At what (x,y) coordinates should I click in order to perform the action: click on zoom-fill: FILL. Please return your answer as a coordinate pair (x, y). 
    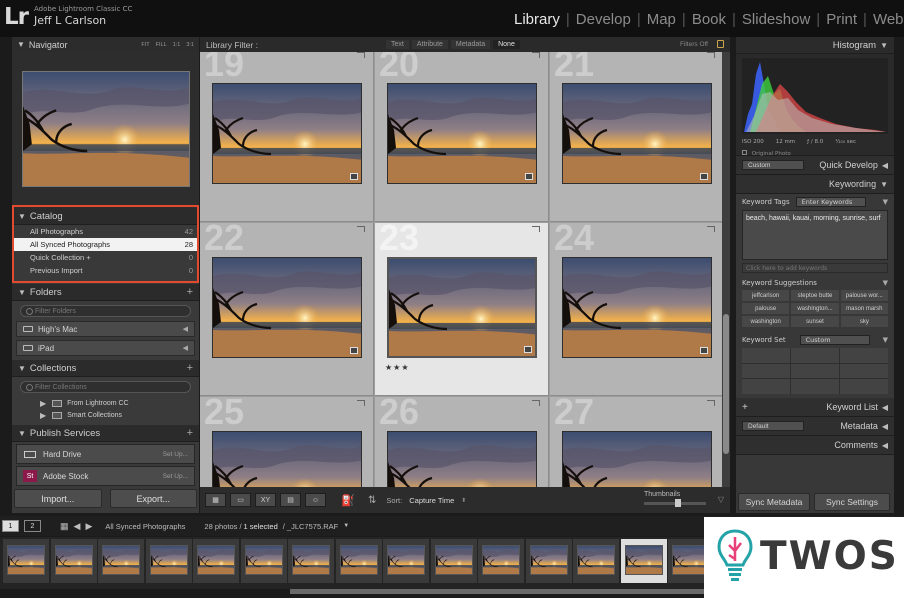
    Looking at the image, I should click on (161, 45).